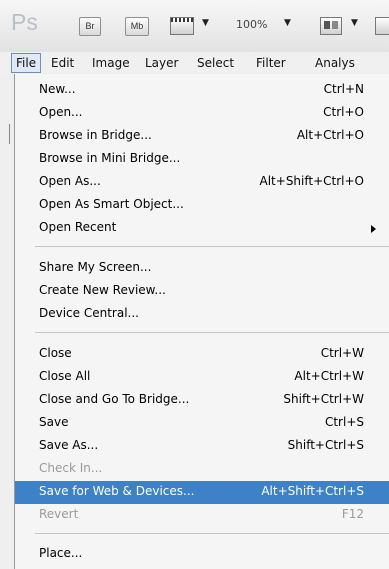 This screenshot has width=389, height=569. Describe the element at coordinates (323, 399) in the screenshot. I see `menu-item-shortcut: Shift+Ctrl+W` at that location.